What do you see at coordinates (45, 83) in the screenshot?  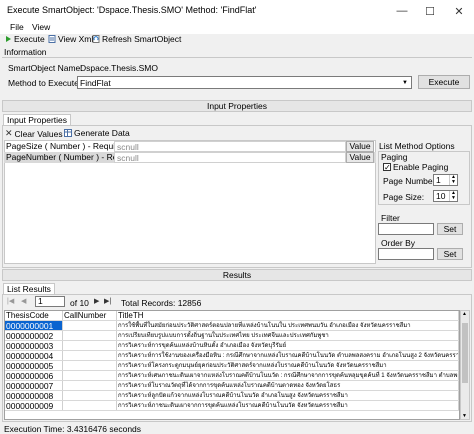 I see `method-to-execute-label: Method to Execute:` at bounding box center [45, 83].